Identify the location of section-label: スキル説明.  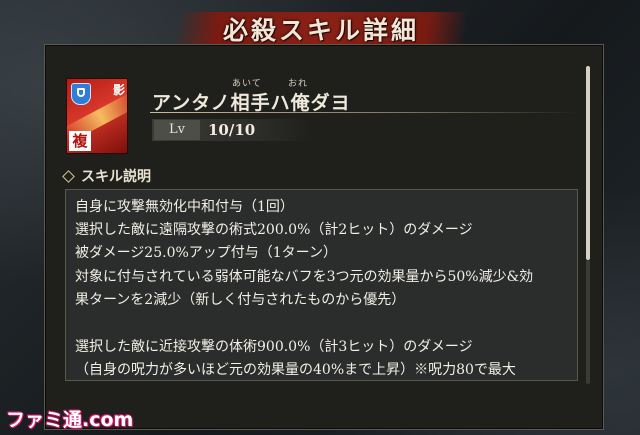
(116, 177).